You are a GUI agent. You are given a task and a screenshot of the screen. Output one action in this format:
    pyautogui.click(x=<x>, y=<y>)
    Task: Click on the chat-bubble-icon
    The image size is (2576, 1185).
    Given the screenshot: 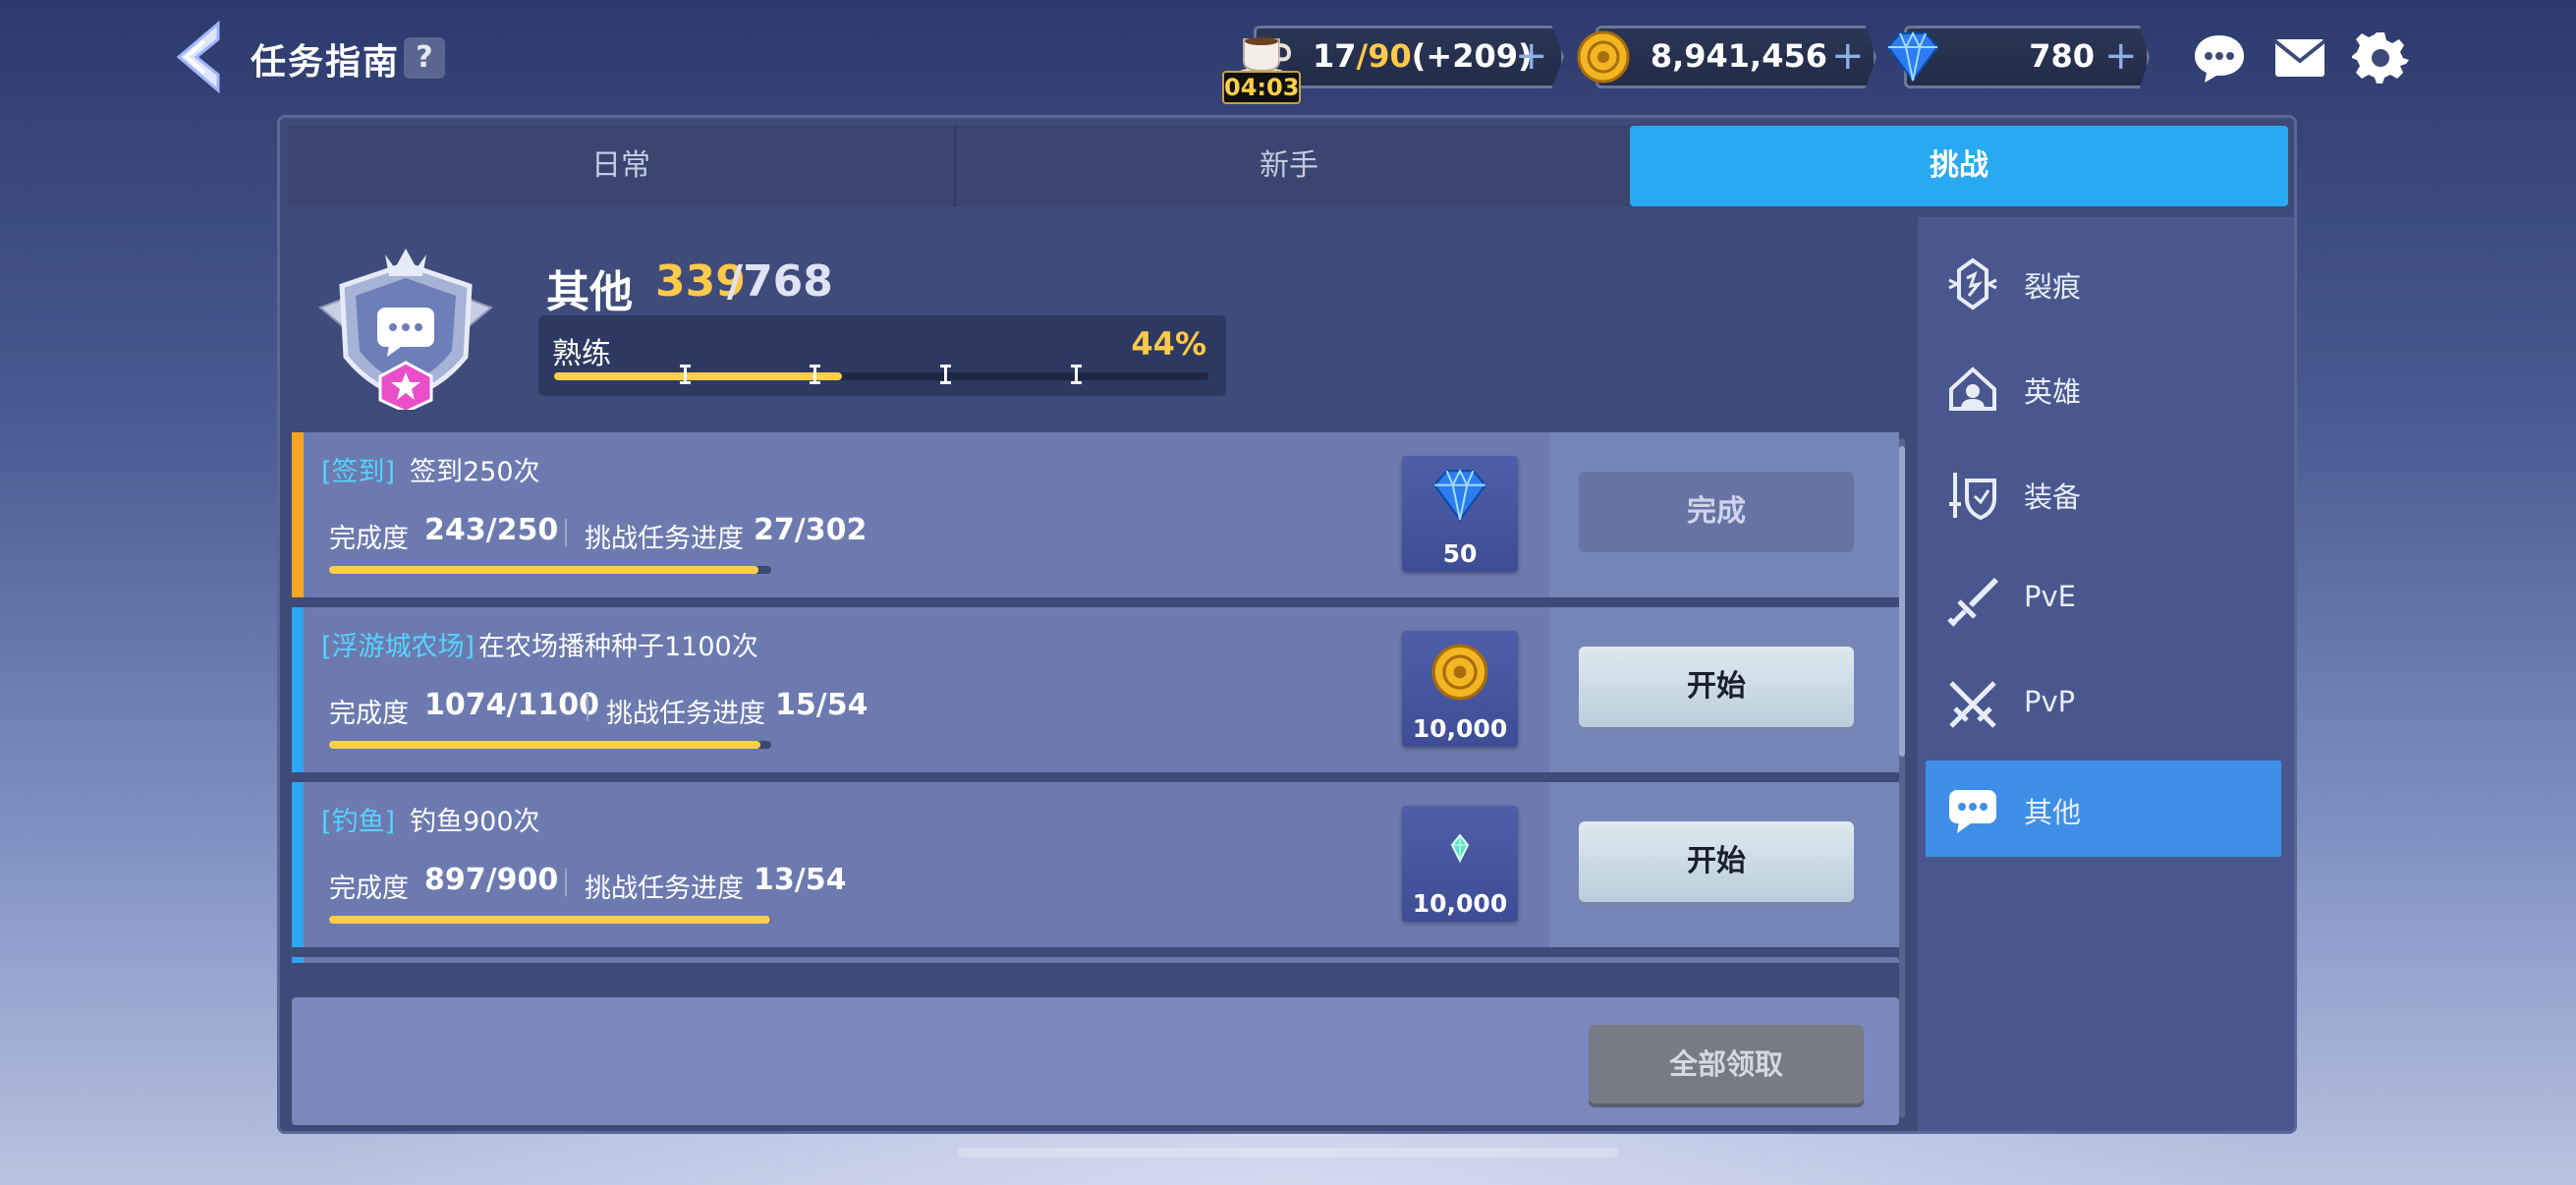 What is the action you would take?
    pyautogui.click(x=1972, y=812)
    